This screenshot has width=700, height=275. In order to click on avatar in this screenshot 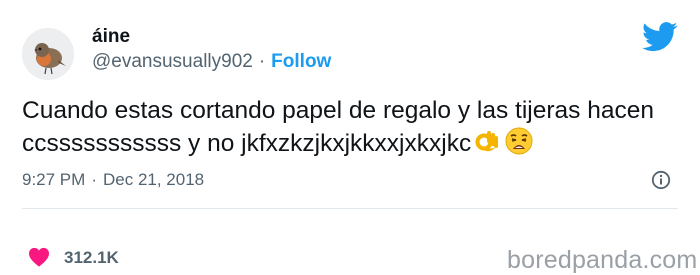, I will do `click(48, 54)`.